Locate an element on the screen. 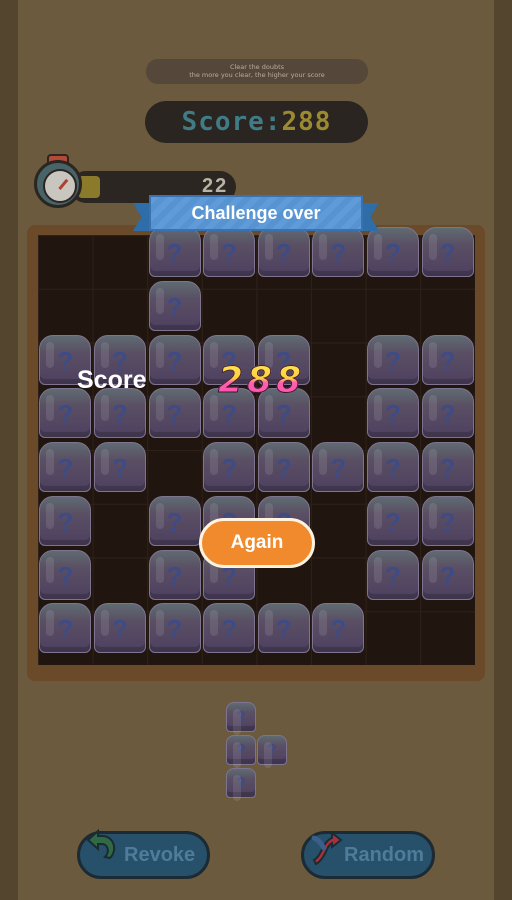 The image size is (512, 900). revoke-label: Revoke is located at coordinates (160, 855).